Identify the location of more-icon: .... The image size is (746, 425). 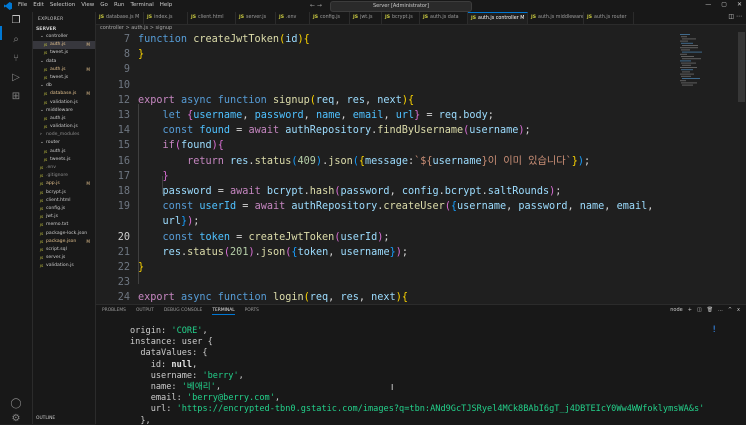
(720, 310).